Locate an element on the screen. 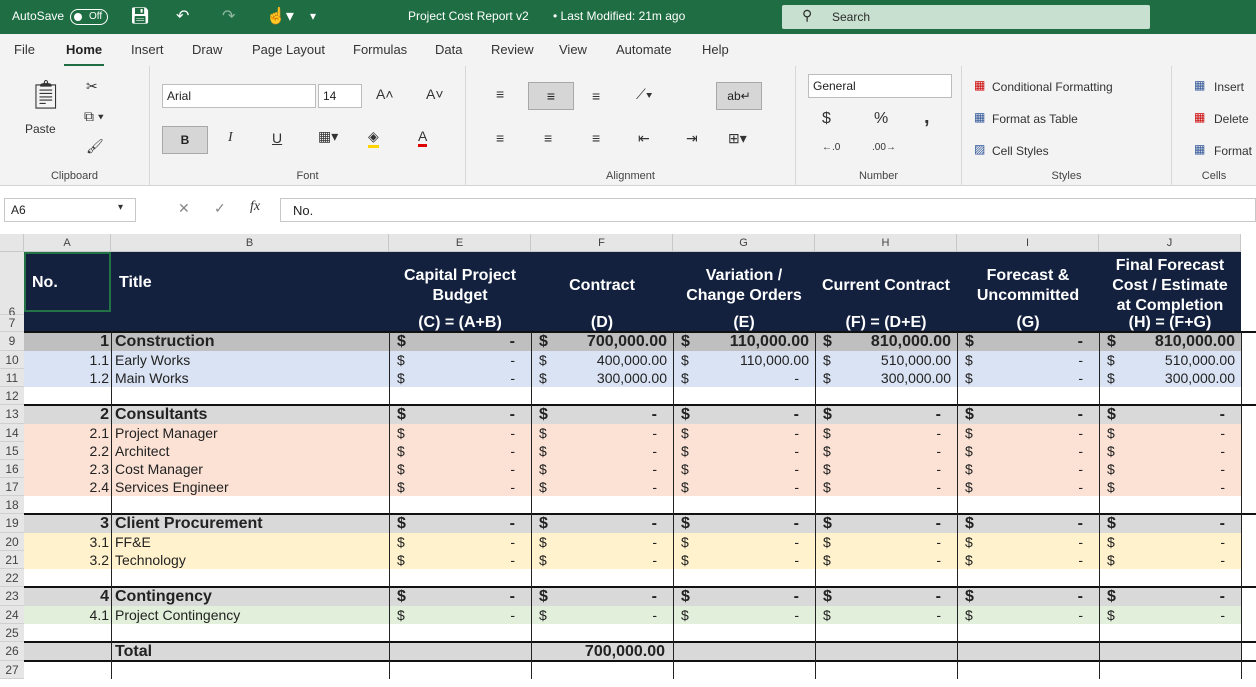 Image resolution: width=1256 pixels, height=687 pixels. copy-icon: ⧉ ▾ is located at coordinates (94, 116).